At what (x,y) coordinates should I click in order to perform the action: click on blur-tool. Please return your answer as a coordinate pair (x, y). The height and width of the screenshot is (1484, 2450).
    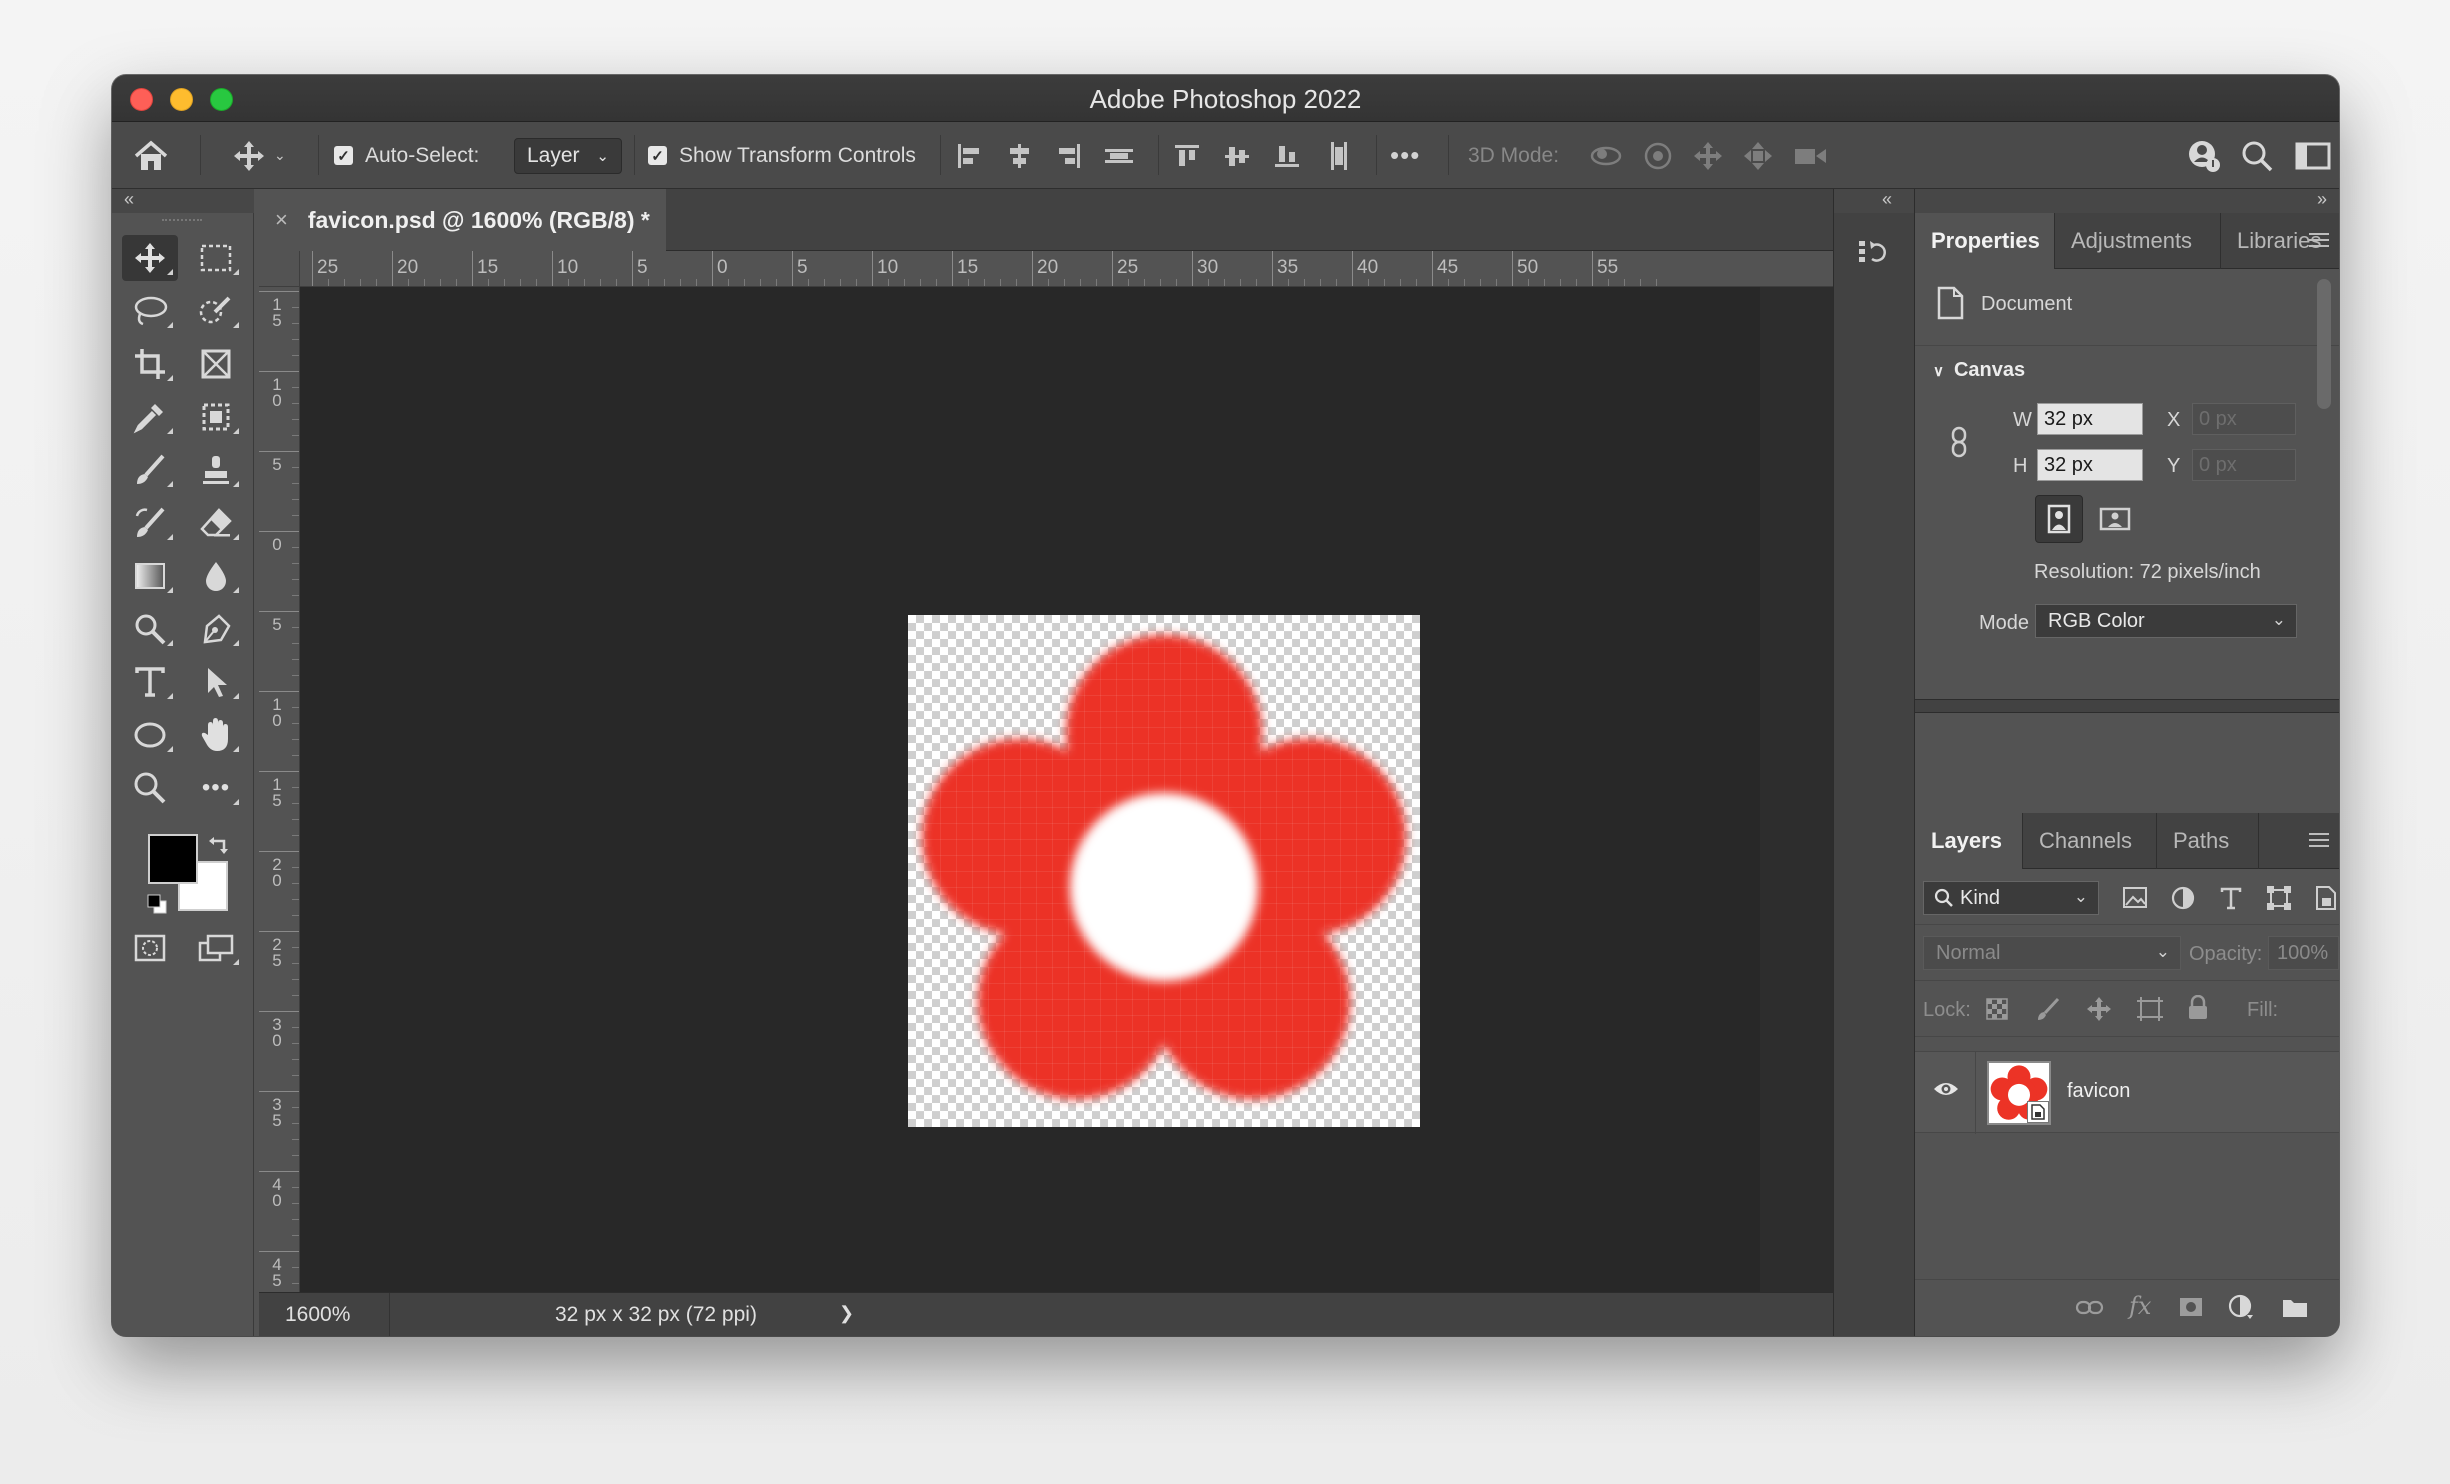
    Looking at the image, I should click on (216, 576).